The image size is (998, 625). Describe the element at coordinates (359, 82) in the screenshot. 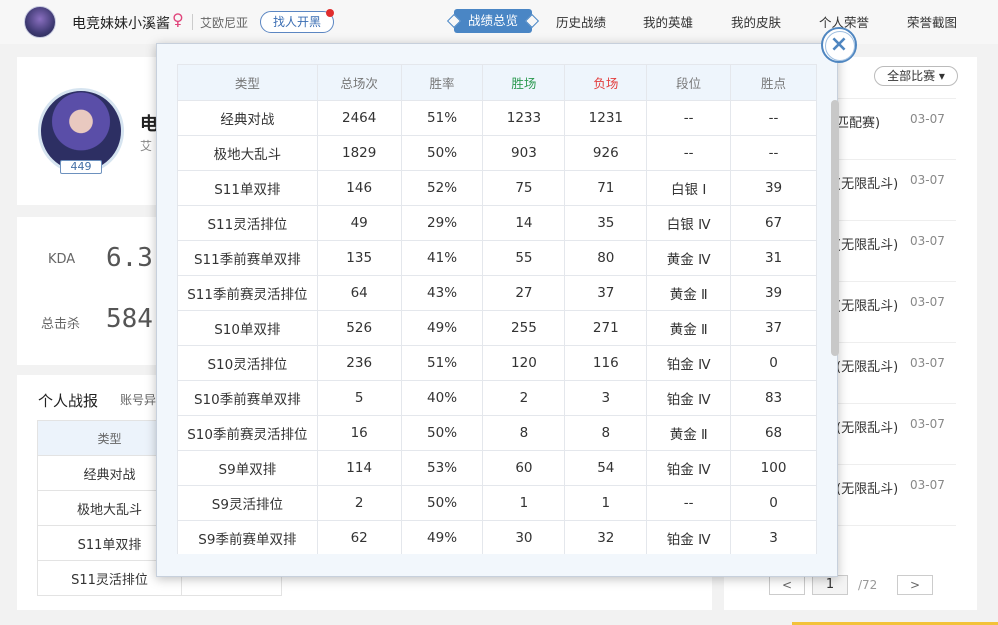

I see `col-total: 总场次` at that location.